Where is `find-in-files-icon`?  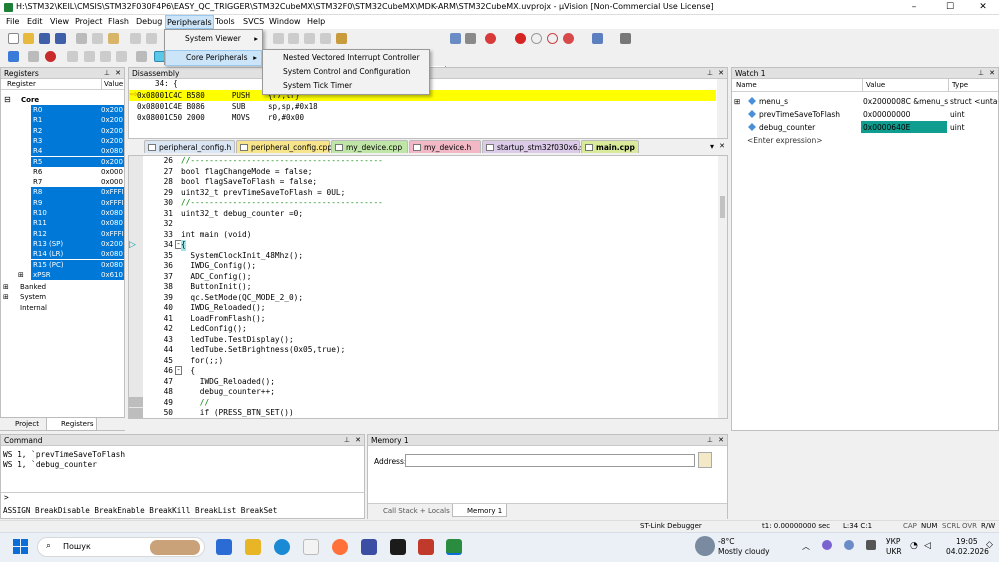 find-in-files-icon is located at coordinates (455, 38).